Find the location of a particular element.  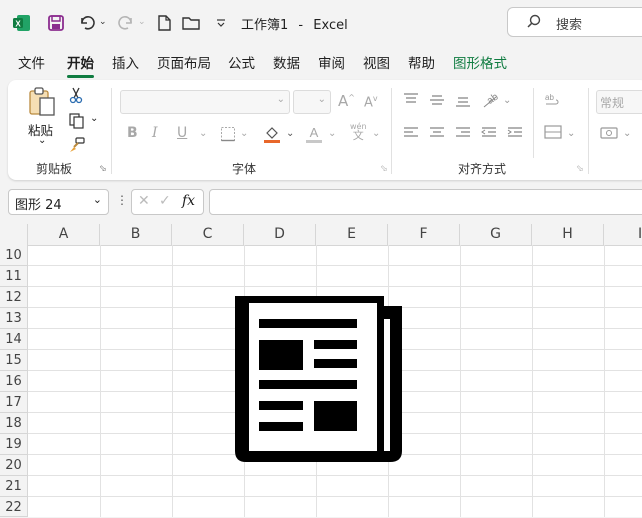

underline-dropdown-icon: ⌄ is located at coordinates (203, 133).